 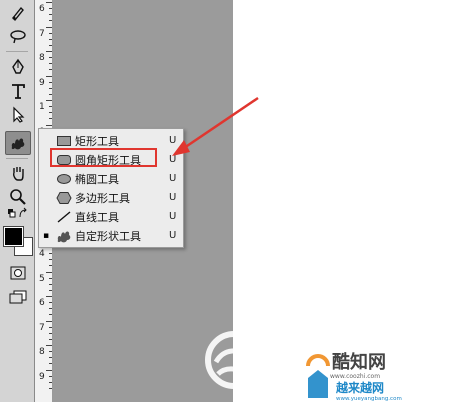 I want to click on screen-mode-button, so click(x=18, y=297).